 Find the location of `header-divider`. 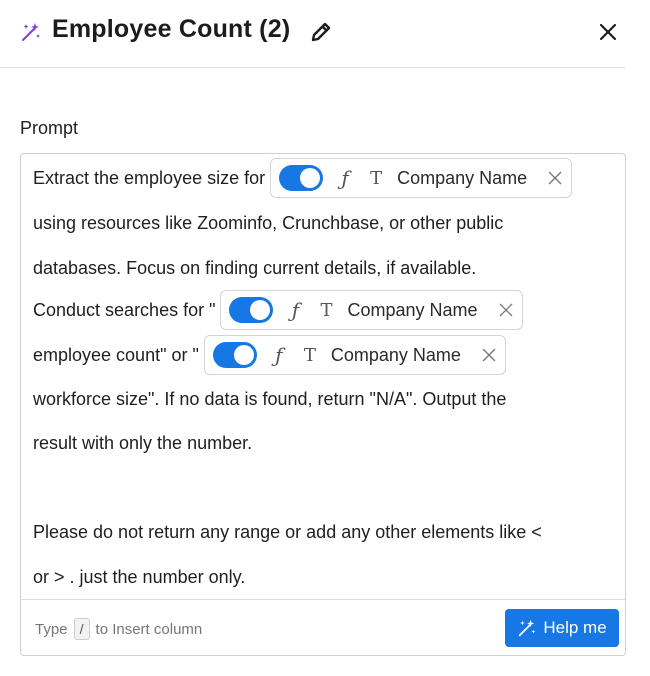

header-divider is located at coordinates (312, 67).